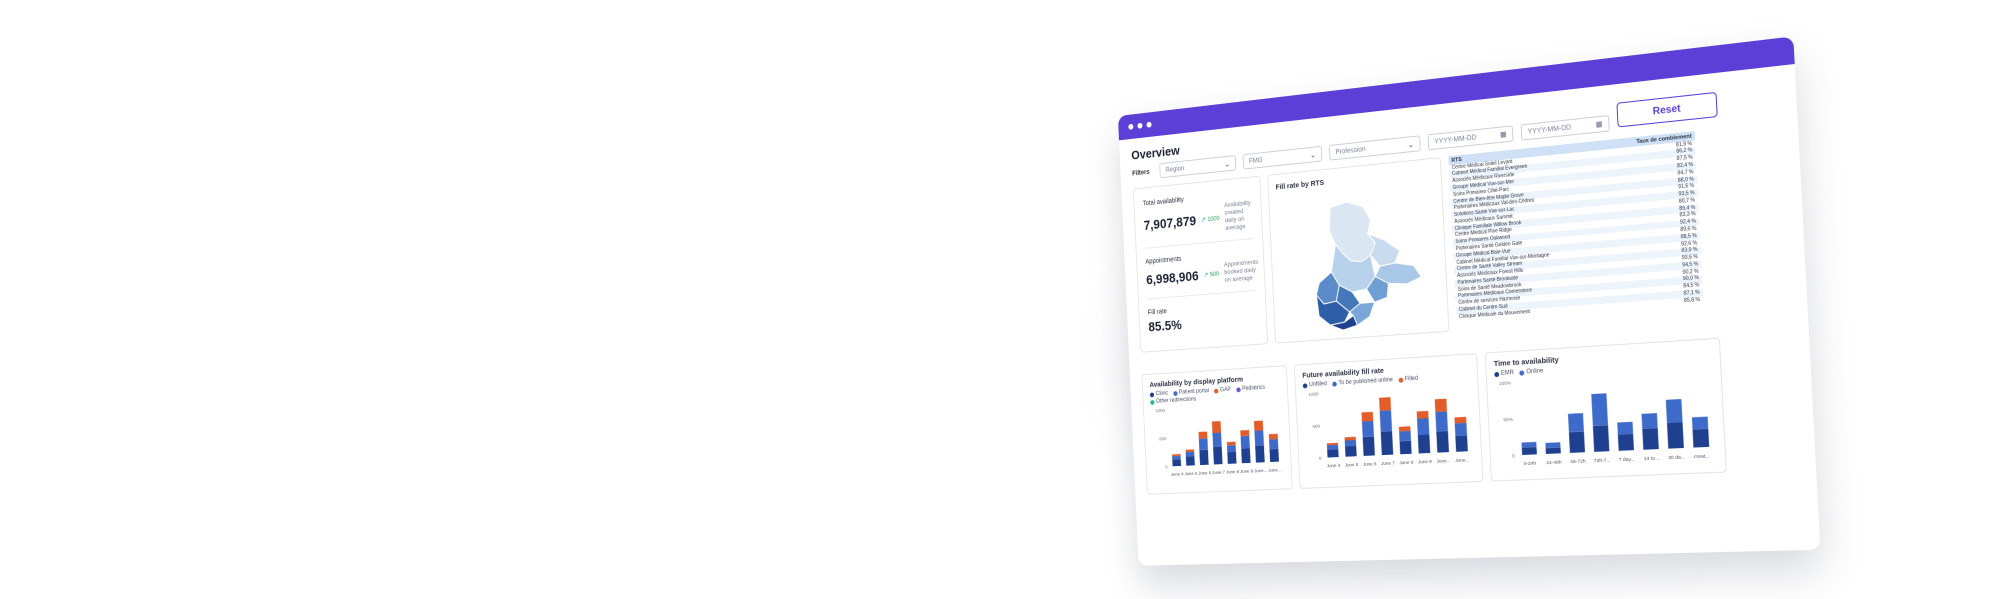  Describe the element at coordinates (1175, 169) in the screenshot. I see `region-select-placeholder: Region` at that location.